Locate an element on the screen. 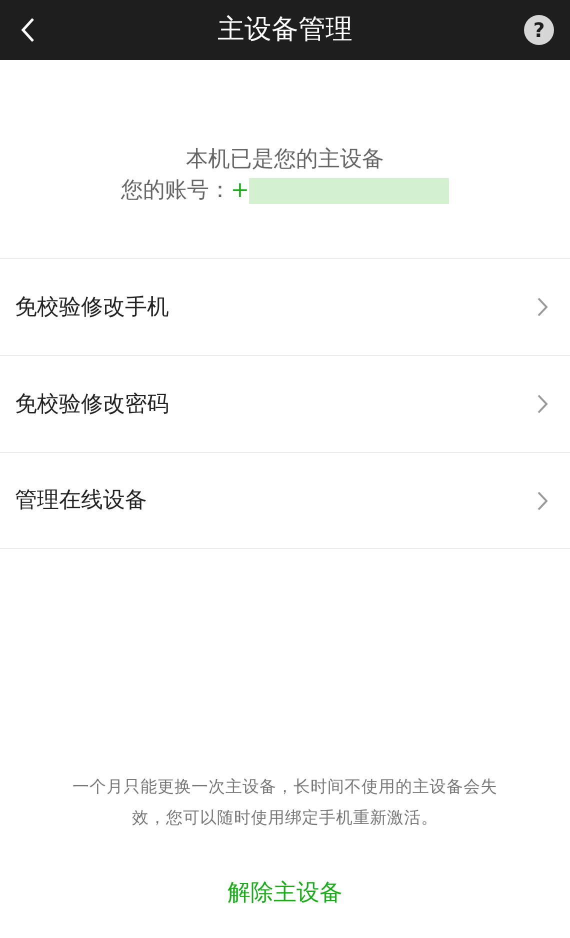 The width and height of the screenshot is (570, 938). help-button: ? is located at coordinates (539, 30).